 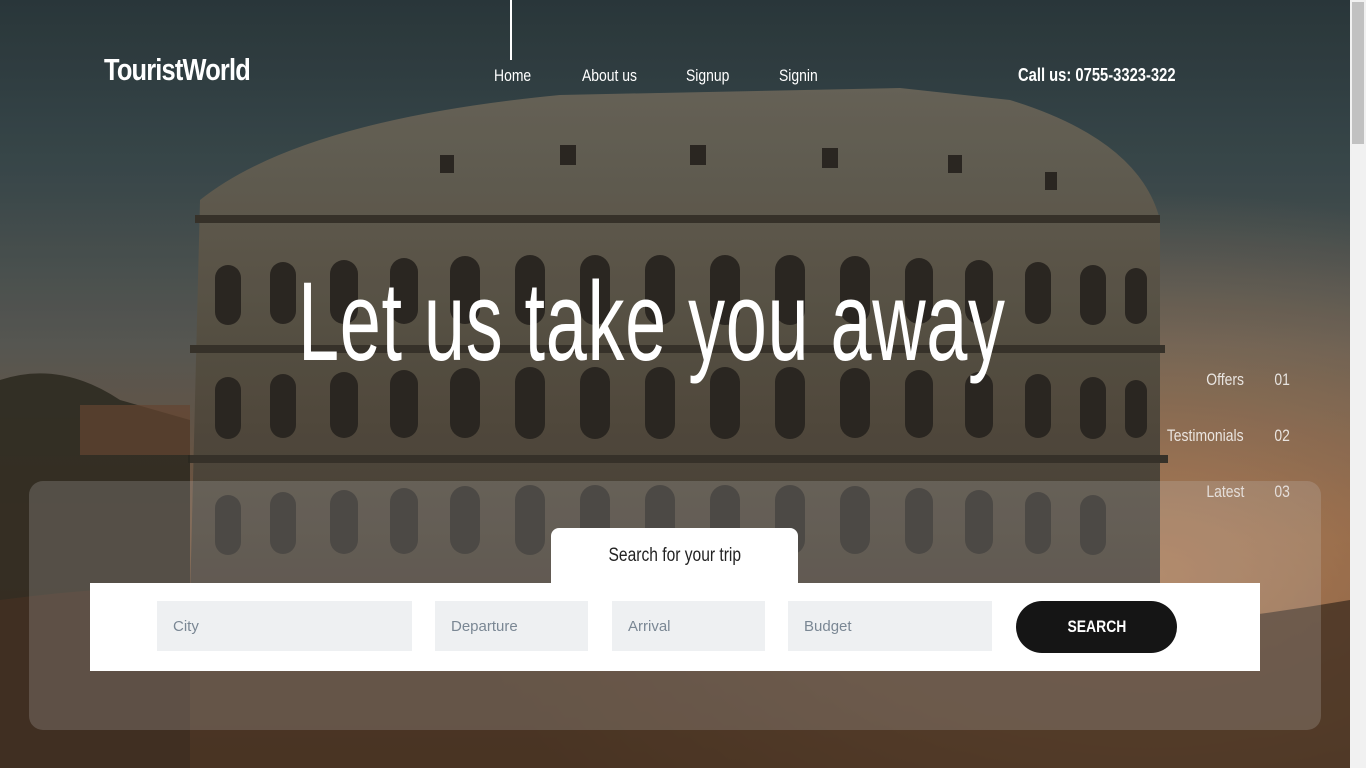 What do you see at coordinates (707, 76) in the screenshot?
I see `nav-signup-link: Signup` at bounding box center [707, 76].